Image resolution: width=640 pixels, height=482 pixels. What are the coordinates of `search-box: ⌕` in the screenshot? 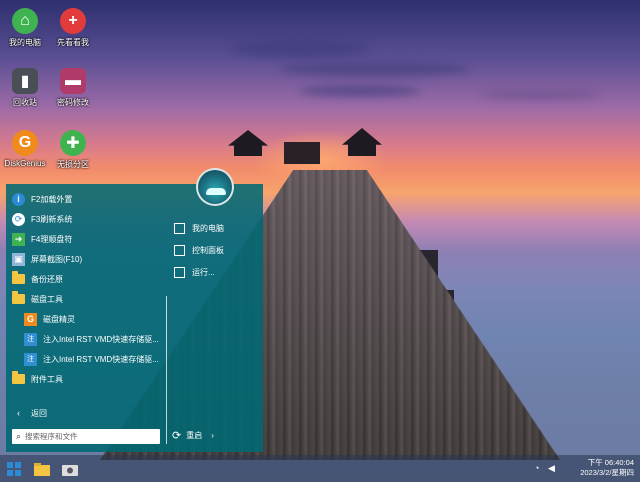 It's located at (86, 436).